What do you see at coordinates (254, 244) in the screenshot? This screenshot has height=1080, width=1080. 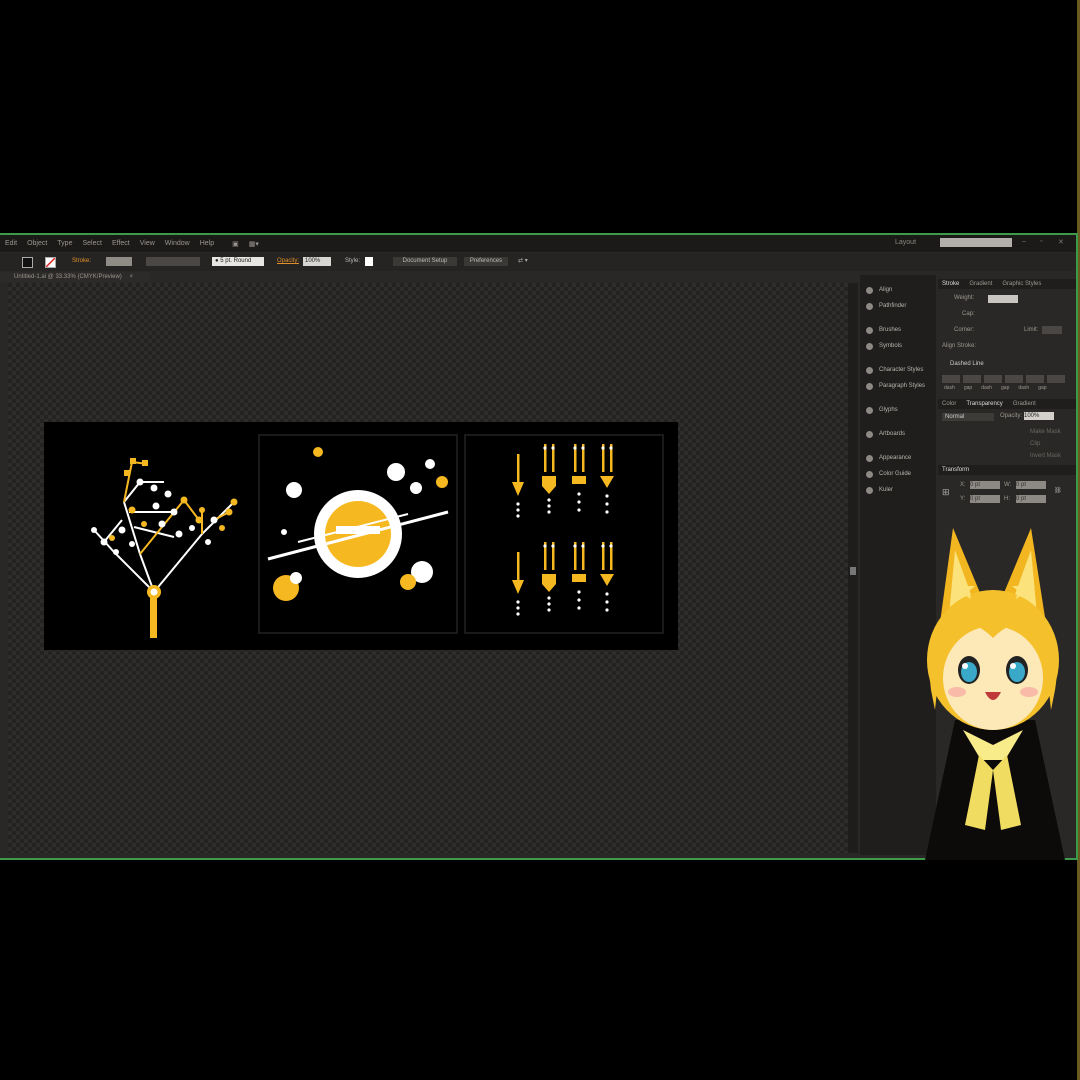 I see `arrange-documents-icon: ▦▾` at bounding box center [254, 244].